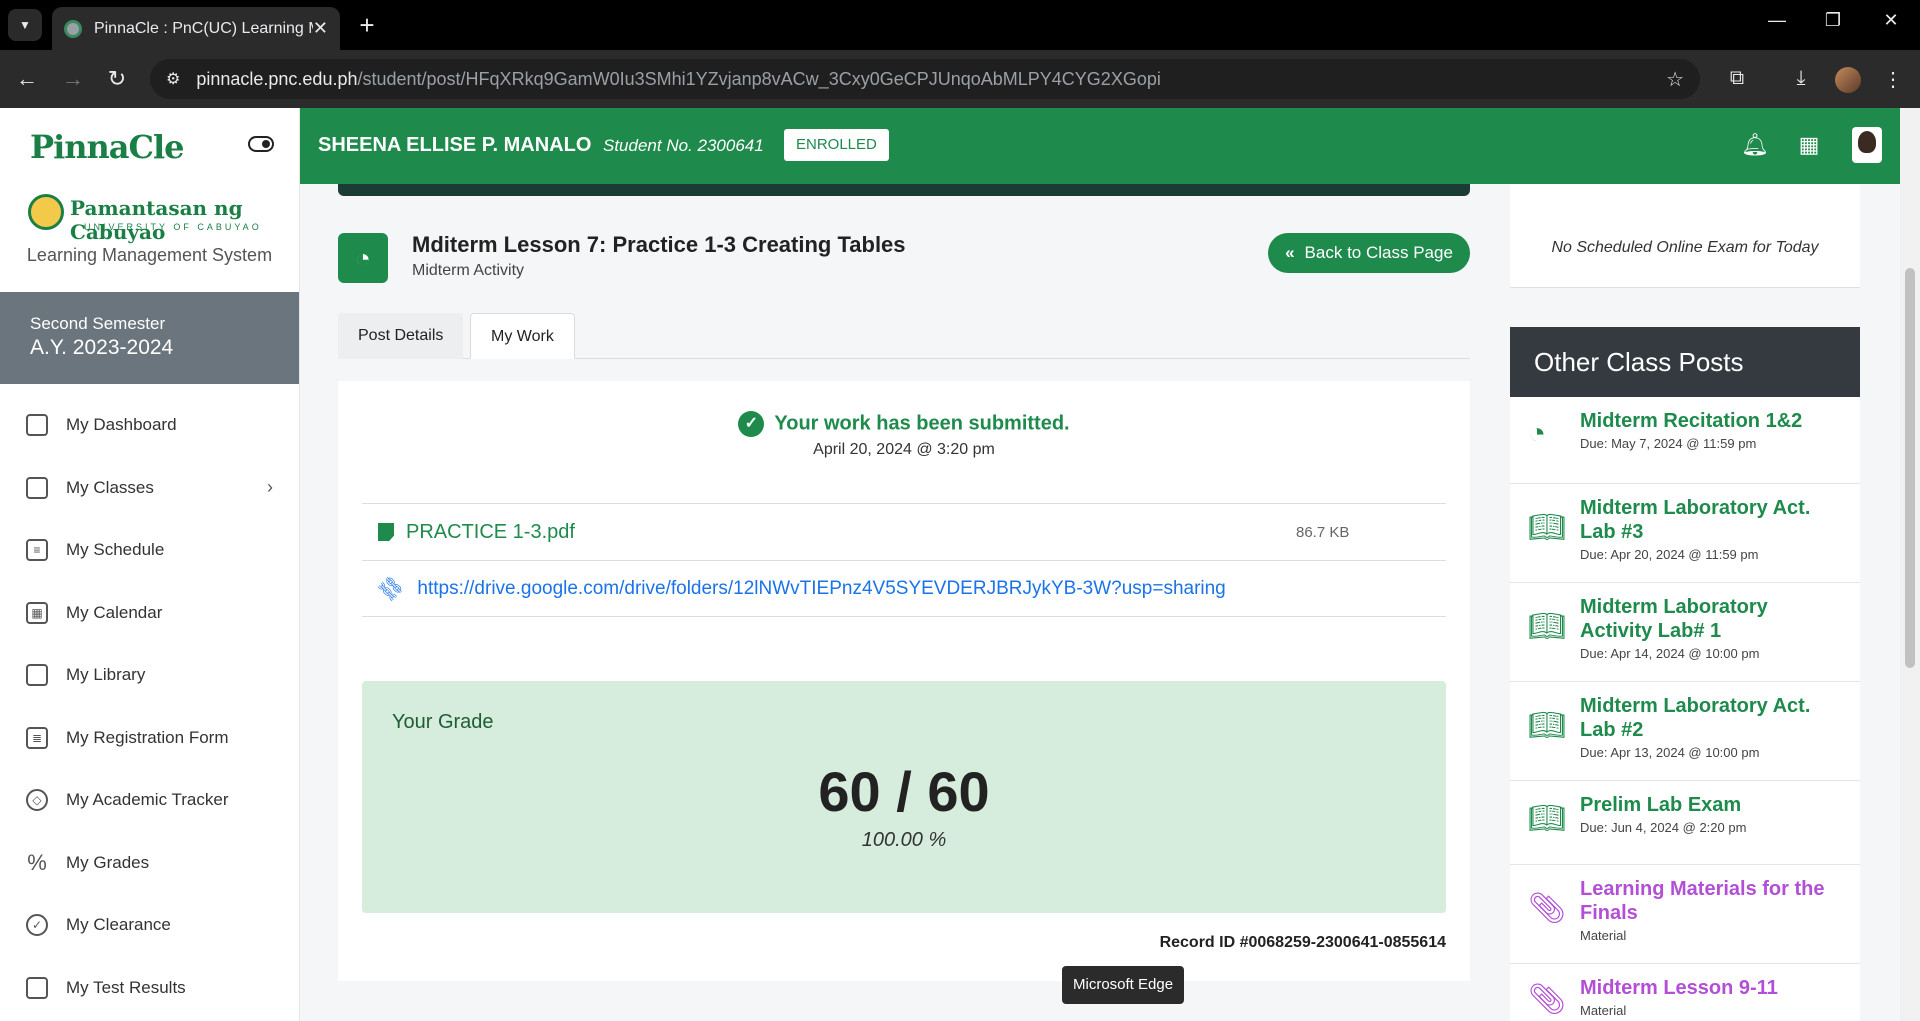  Describe the element at coordinates (1369, 253) in the screenshot. I see `back-to-class-button: «Back to Class Page` at that location.